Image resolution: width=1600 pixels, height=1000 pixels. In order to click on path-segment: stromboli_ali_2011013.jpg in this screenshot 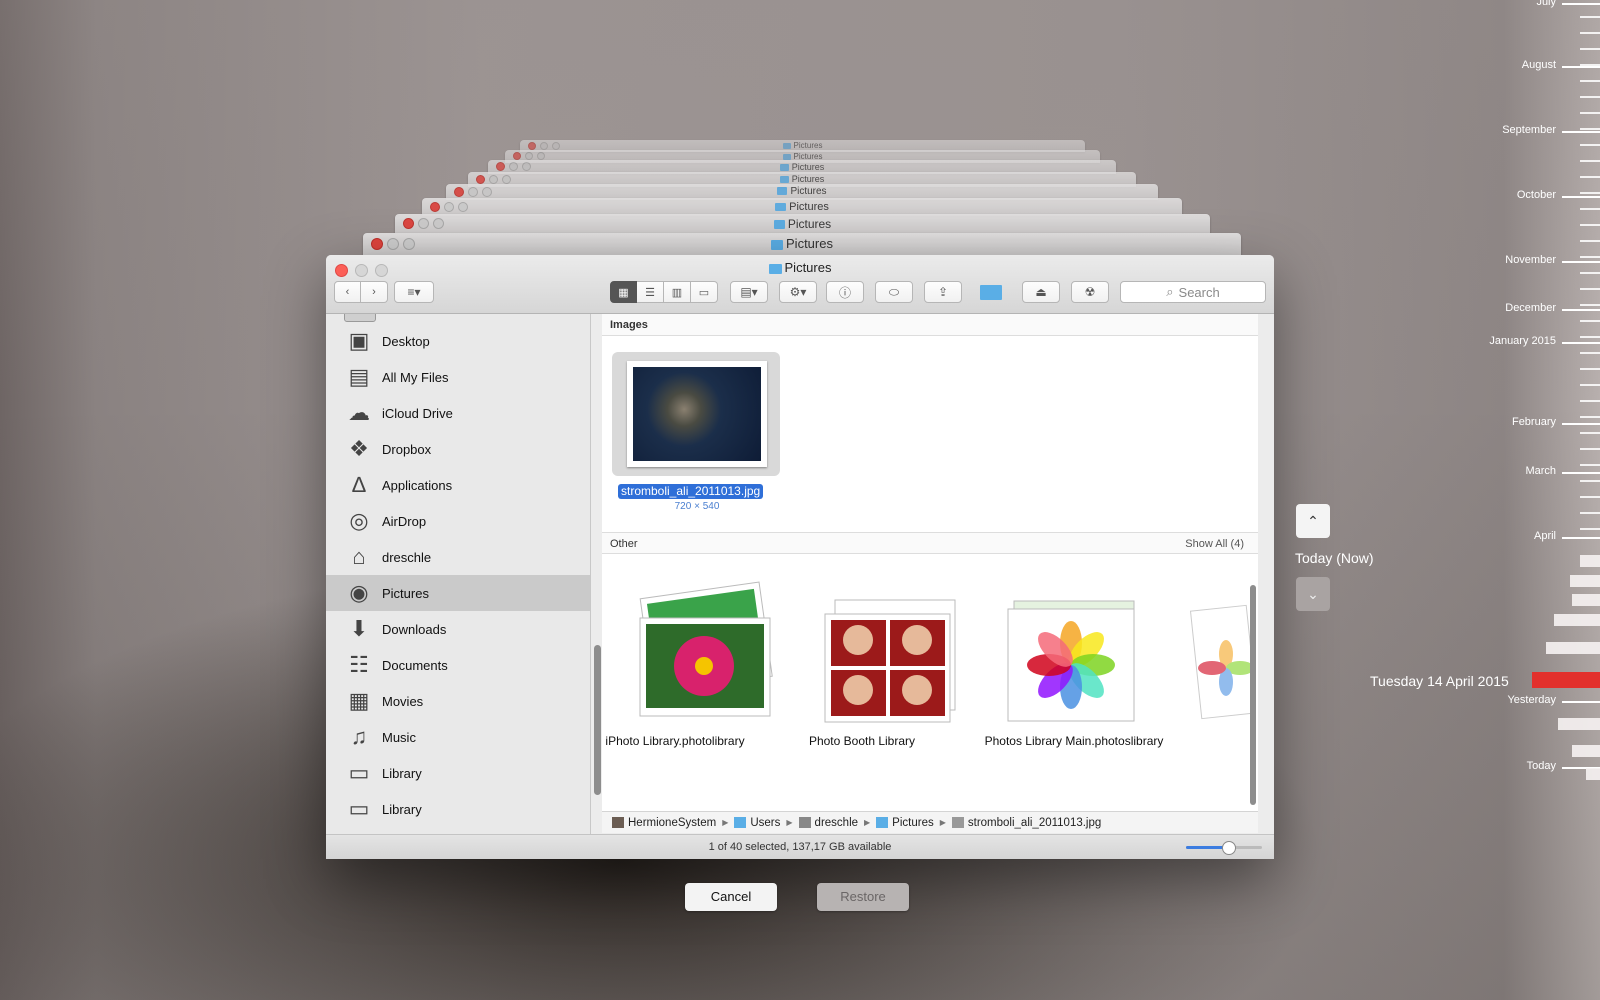, I will do `click(1026, 822)`.